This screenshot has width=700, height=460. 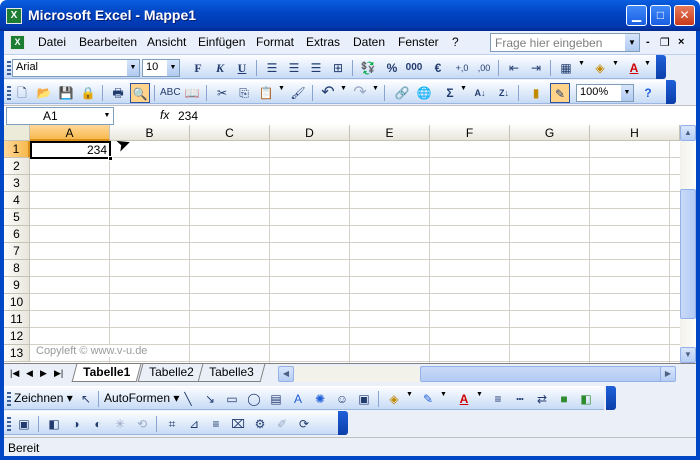 What do you see at coordinates (210, 399) in the screenshot?
I see `arrow-icon: ↘` at bounding box center [210, 399].